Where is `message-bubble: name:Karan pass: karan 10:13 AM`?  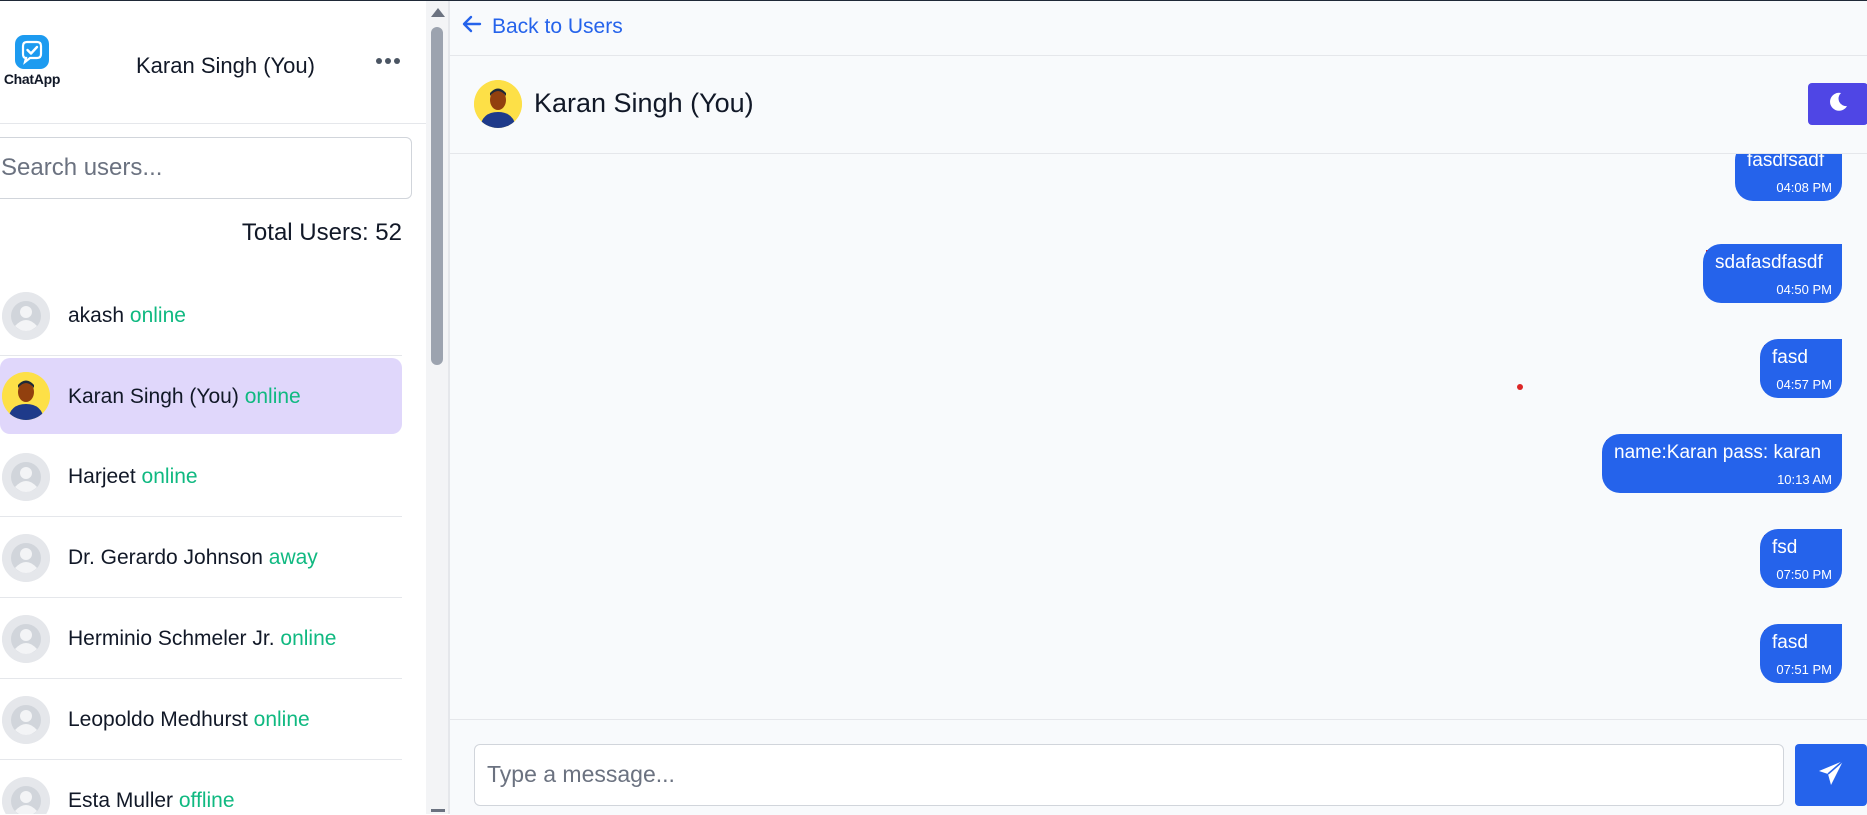 message-bubble: name:Karan pass: karan 10:13 AM is located at coordinates (1722, 463).